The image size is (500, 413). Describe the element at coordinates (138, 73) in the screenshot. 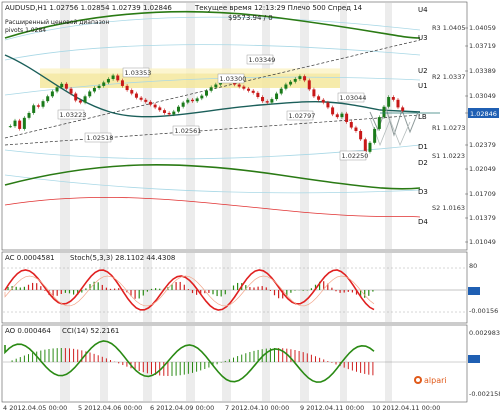

I see `price-tag: 1.03353` at that location.